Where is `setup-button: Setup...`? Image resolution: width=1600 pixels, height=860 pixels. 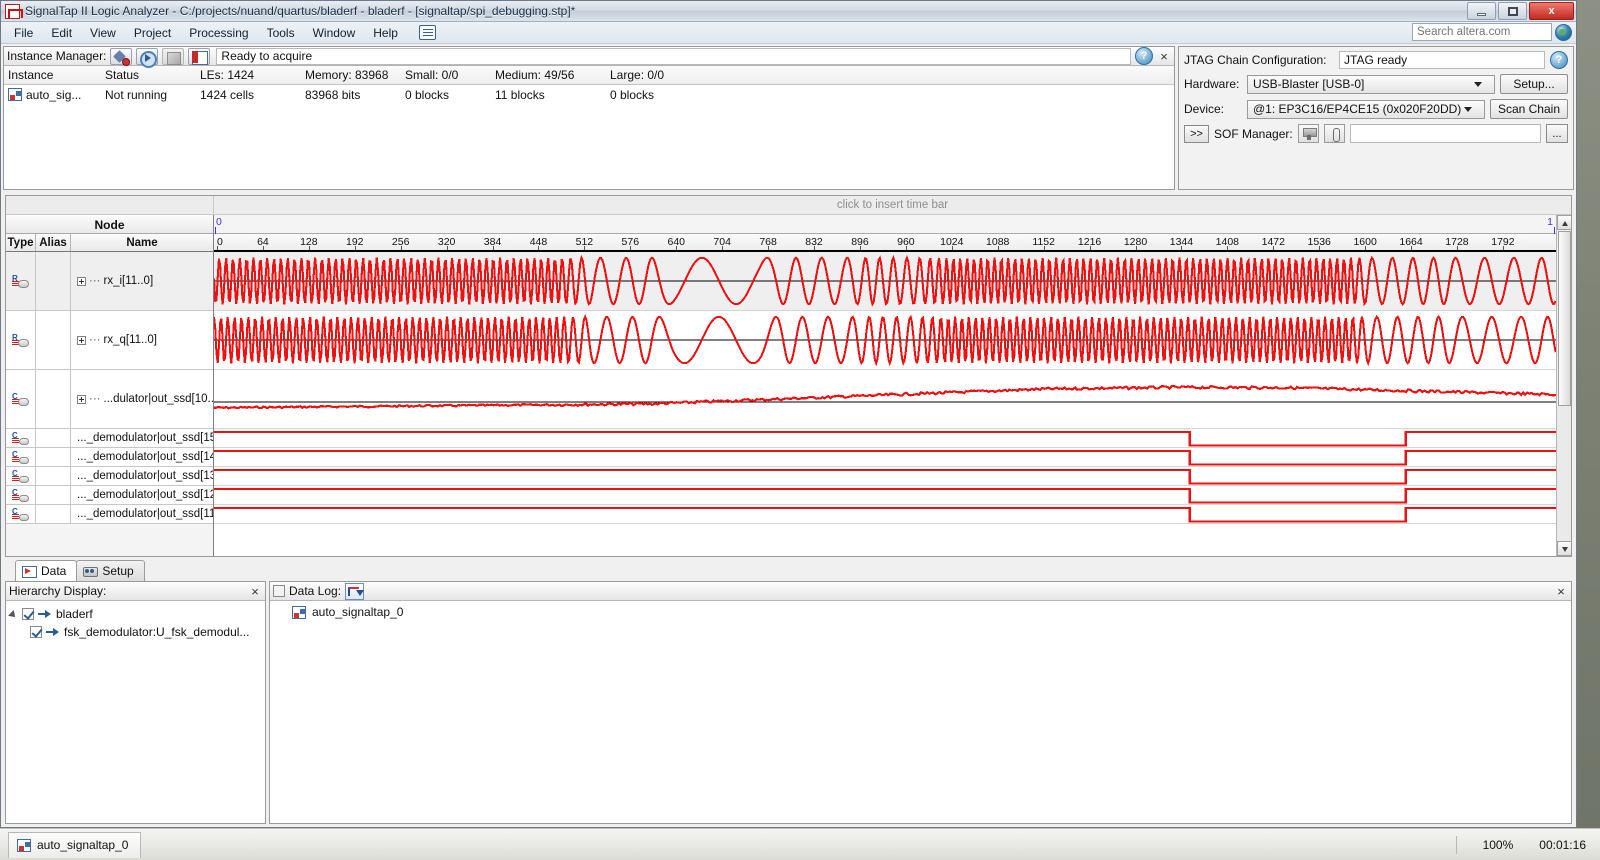
setup-button: Setup... is located at coordinates (1534, 84).